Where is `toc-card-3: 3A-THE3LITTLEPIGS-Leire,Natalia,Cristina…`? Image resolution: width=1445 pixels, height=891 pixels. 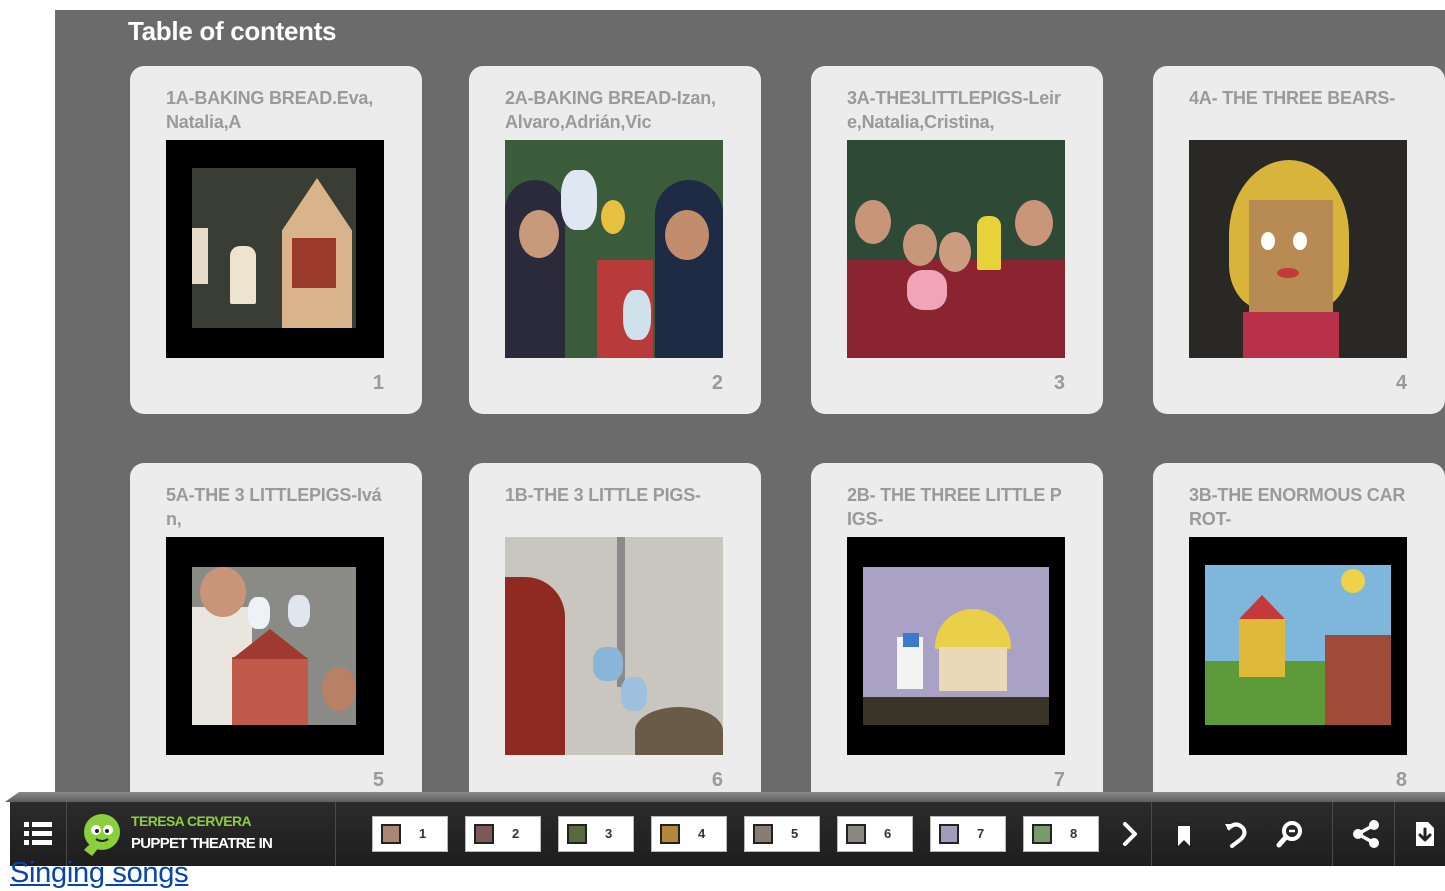
toc-card-3: 3A-THE3LITTLEPIGS-Leire,Natalia,Cristina… is located at coordinates (957, 240).